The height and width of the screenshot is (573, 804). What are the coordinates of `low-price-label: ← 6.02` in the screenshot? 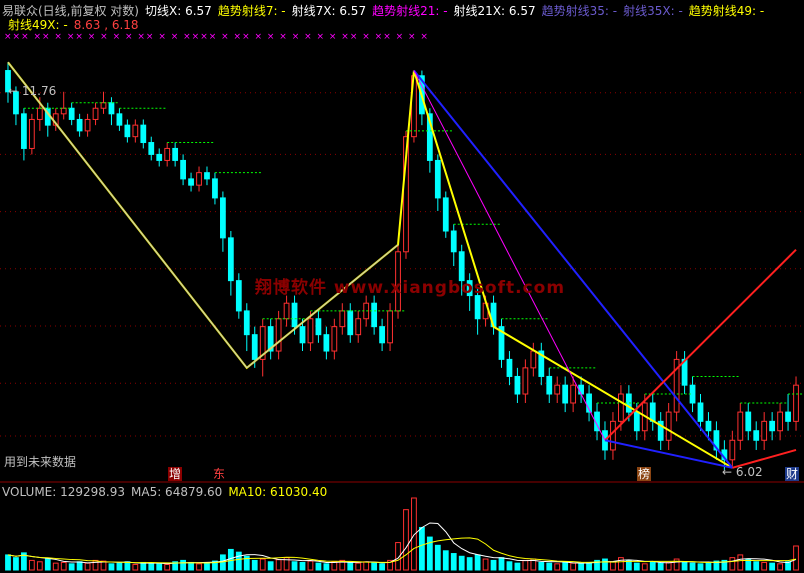 It's located at (742, 472).